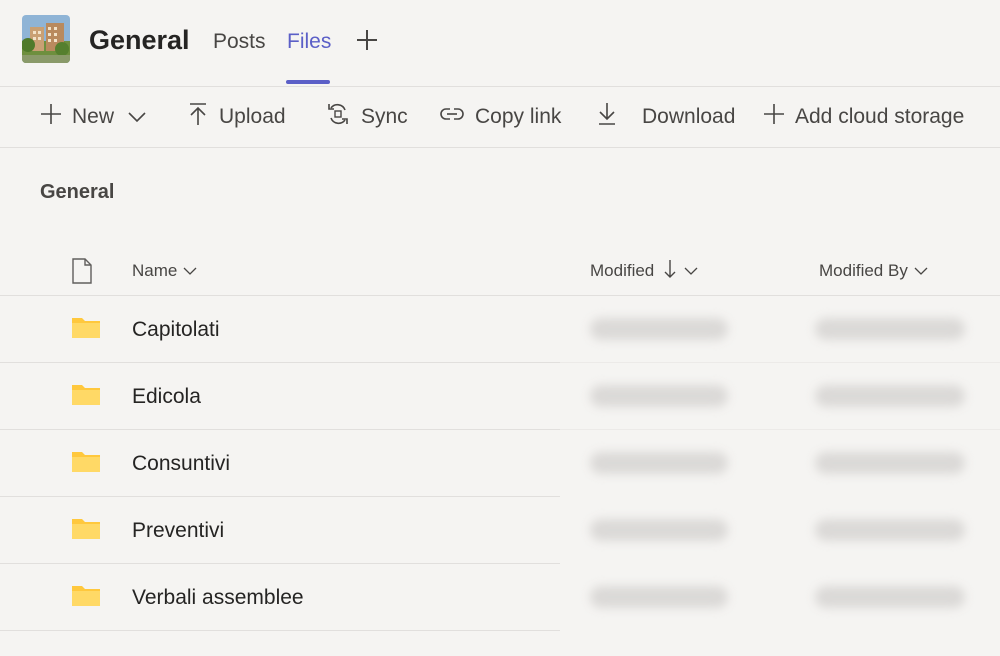  I want to click on add-tab-plus-icon, so click(367, 40).